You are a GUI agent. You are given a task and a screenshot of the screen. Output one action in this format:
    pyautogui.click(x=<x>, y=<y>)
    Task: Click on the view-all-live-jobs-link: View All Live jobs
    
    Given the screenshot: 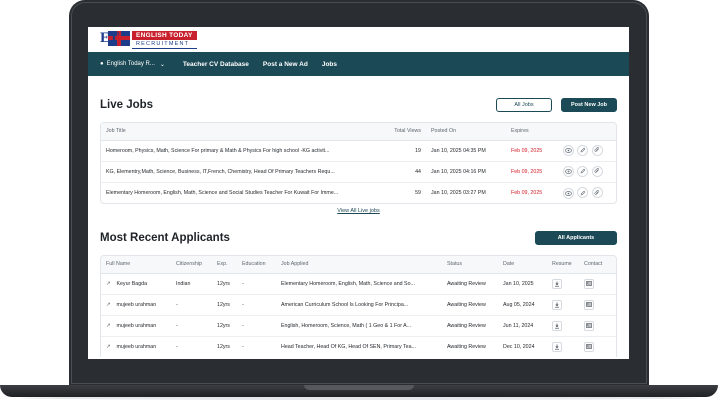 What is the action you would take?
    pyautogui.click(x=358, y=211)
    